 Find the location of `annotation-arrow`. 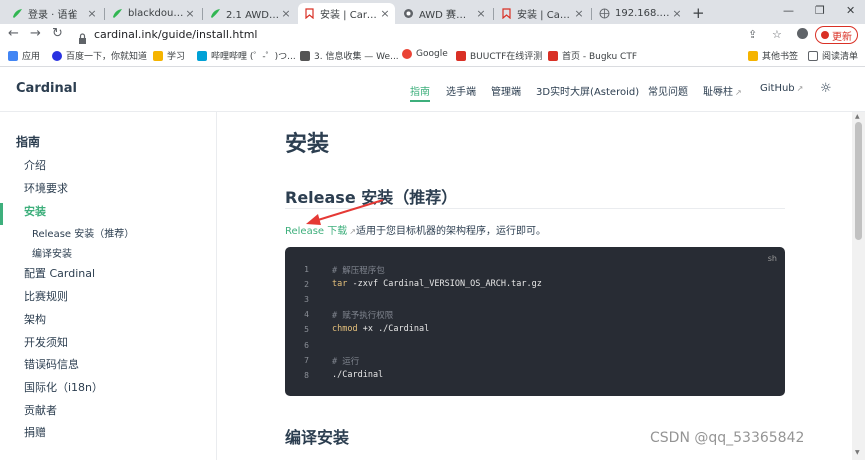

annotation-arrow is located at coordinates (345, 212).